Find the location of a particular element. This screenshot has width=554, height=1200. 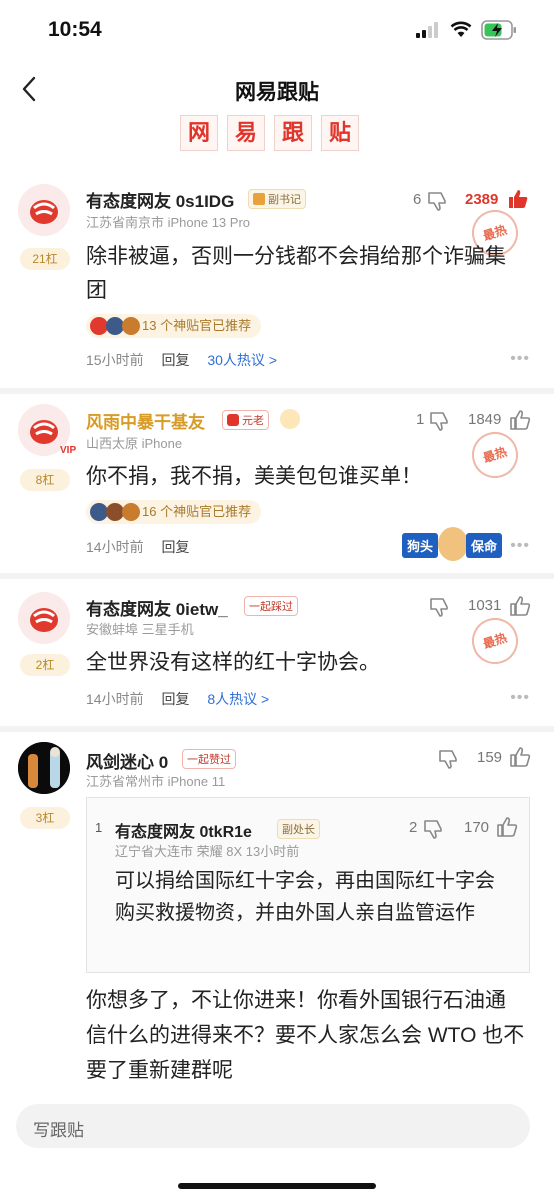

recommend-bar: 16 个神贴官已推荐 is located at coordinates (174, 512).